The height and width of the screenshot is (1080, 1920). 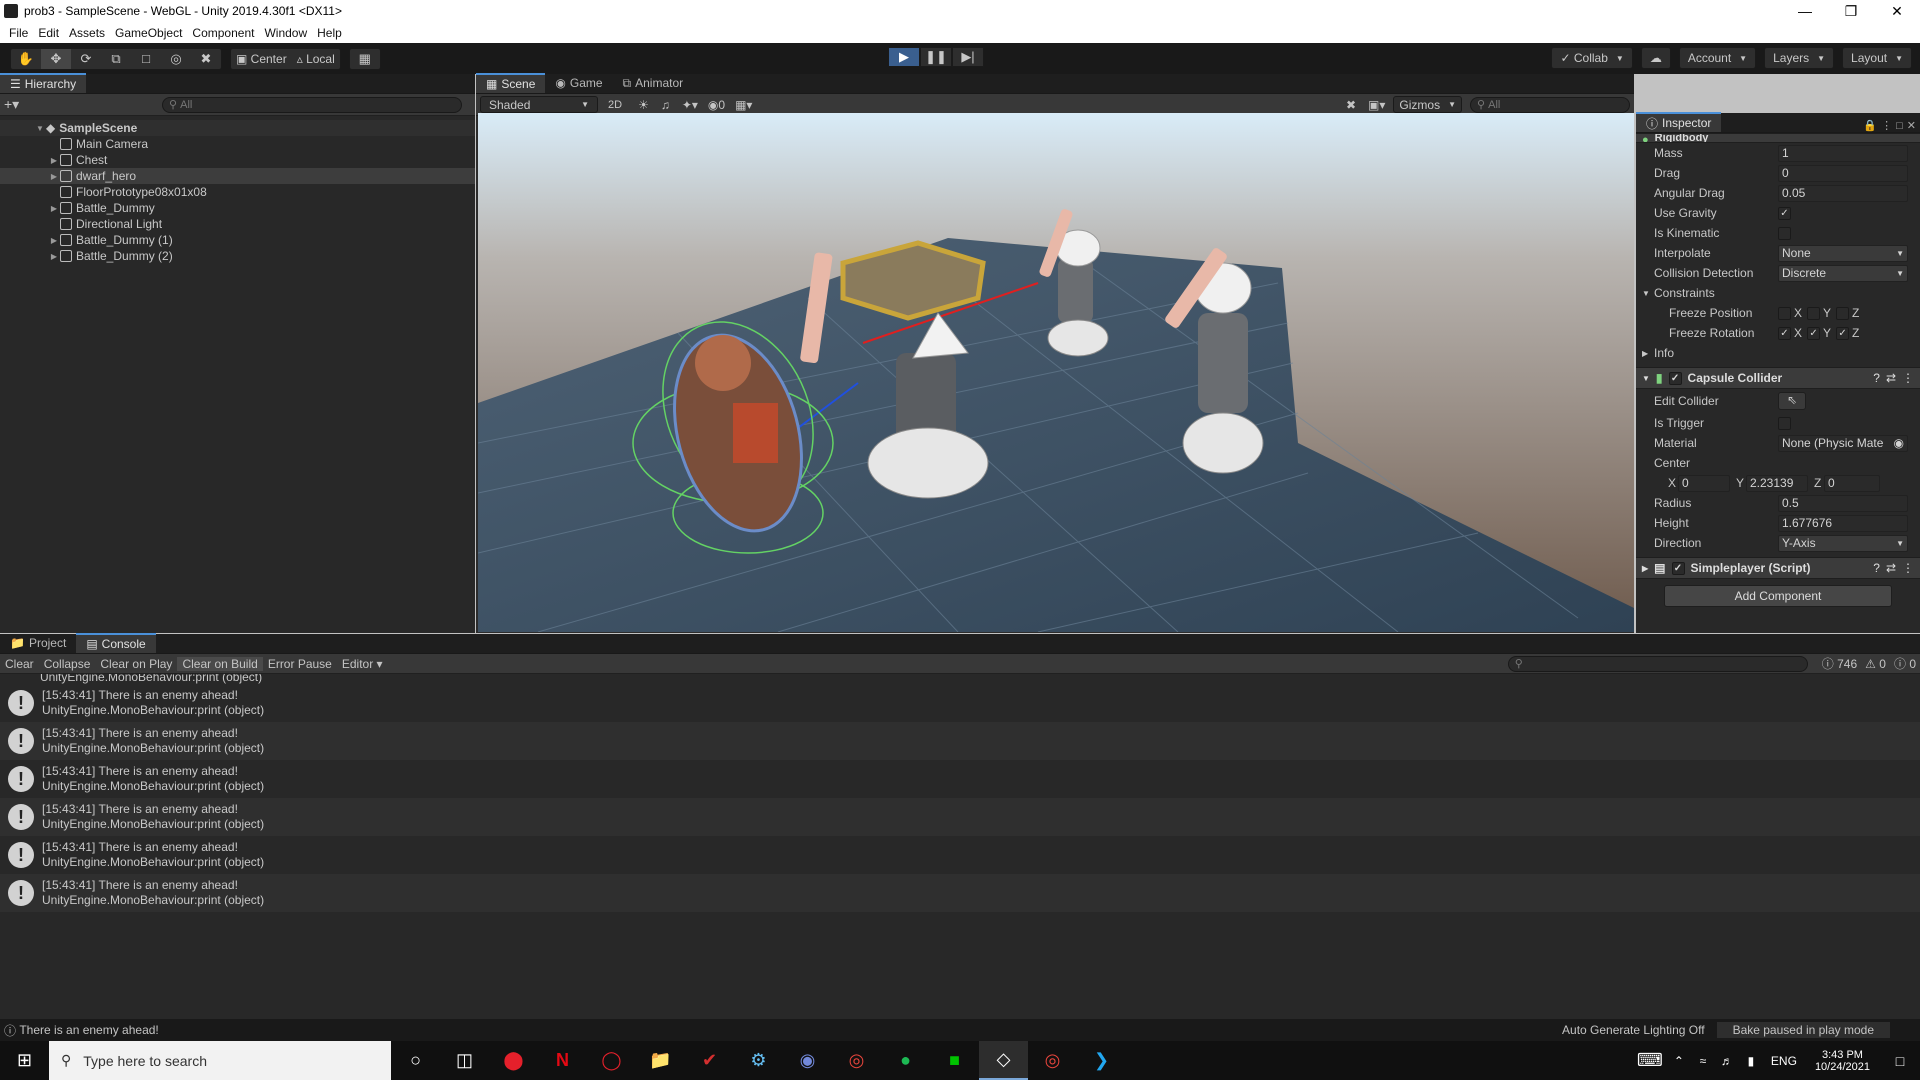 What do you see at coordinates (18, 104) in the screenshot?
I see `create-button: +▾` at bounding box center [18, 104].